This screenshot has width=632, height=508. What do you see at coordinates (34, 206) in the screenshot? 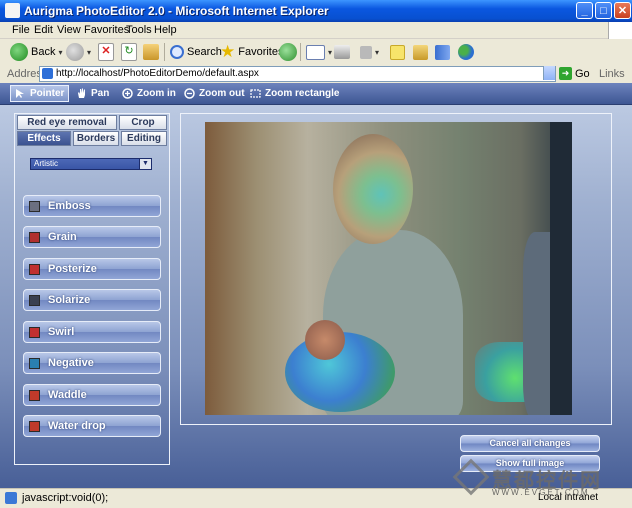
I see `emboss-icon` at bounding box center [34, 206].